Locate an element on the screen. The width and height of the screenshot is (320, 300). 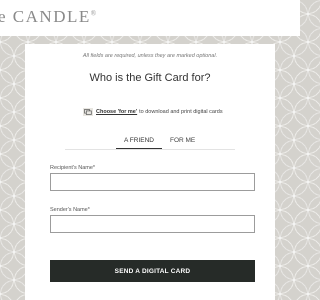
cards-icon is located at coordinates (88, 112).